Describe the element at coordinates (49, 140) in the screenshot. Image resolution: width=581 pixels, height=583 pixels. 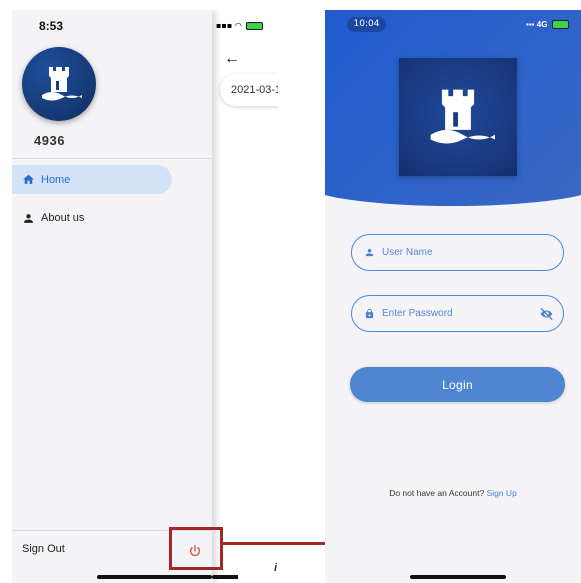
I see `drawer-username: 4936` at that location.